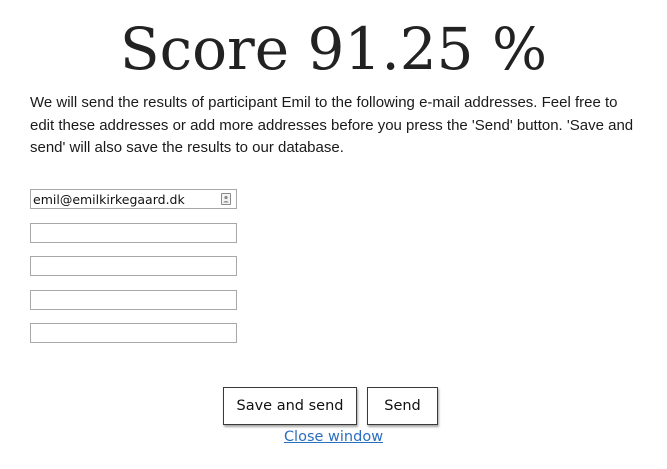 Image resolution: width=667 pixels, height=469 pixels. Describe the element at coordinates (333, 49) in the screenshot. I see `score-title: Score 91.25 %` at that location.